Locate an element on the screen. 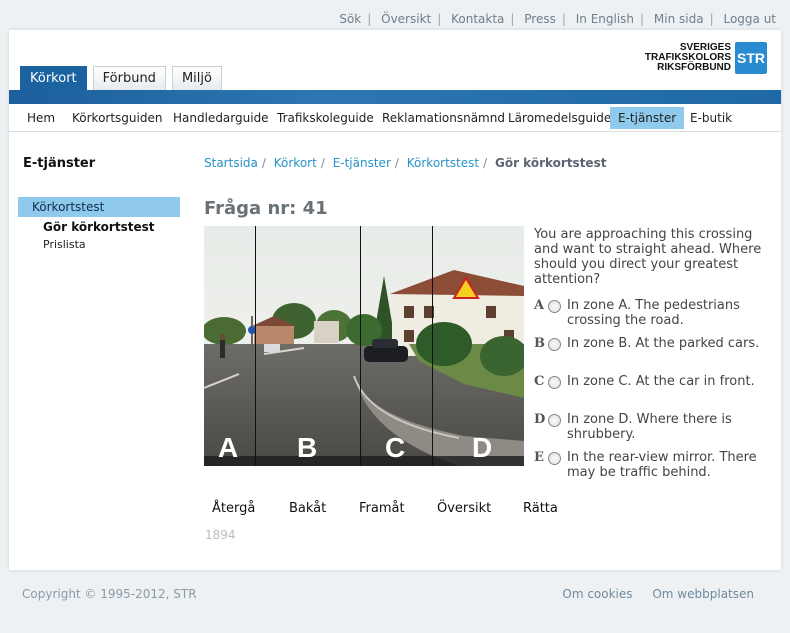  logo-text: SVERIGES TRAFIKSKOLORS RIKSFÖRBUND is located at coordinates (687, 57).